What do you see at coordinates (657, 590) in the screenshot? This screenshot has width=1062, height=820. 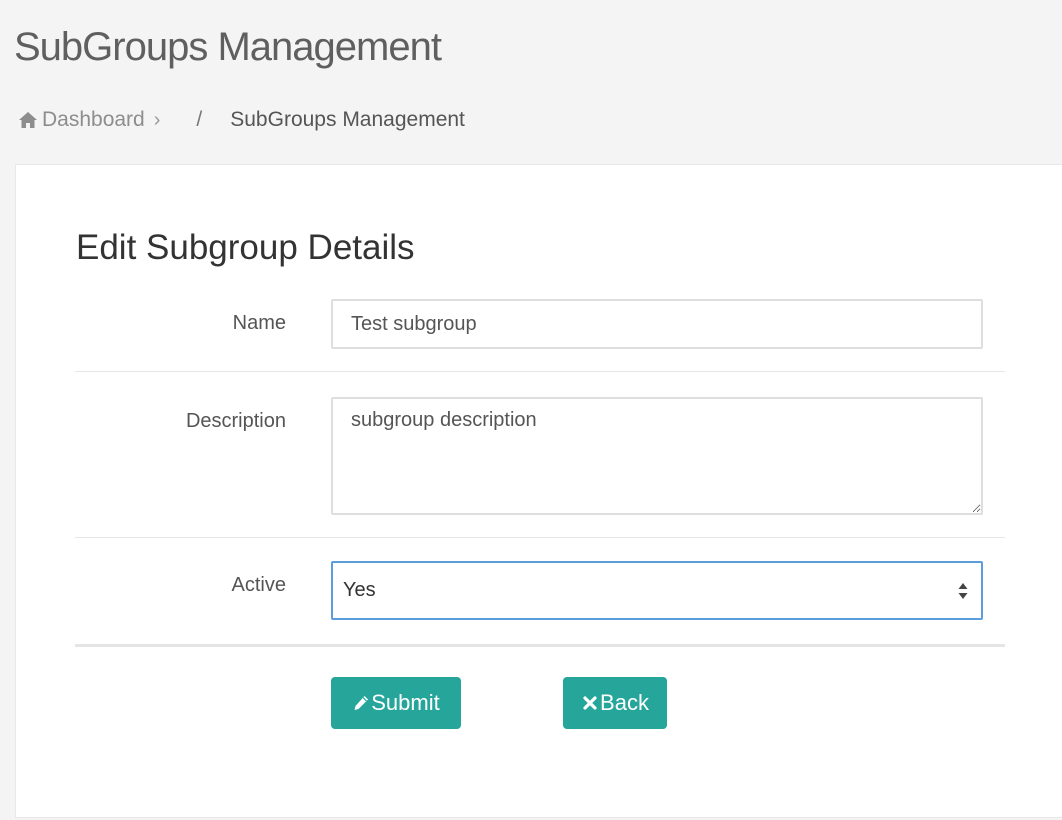 I see `active-select: Yes` at bounding box center [657, 590].